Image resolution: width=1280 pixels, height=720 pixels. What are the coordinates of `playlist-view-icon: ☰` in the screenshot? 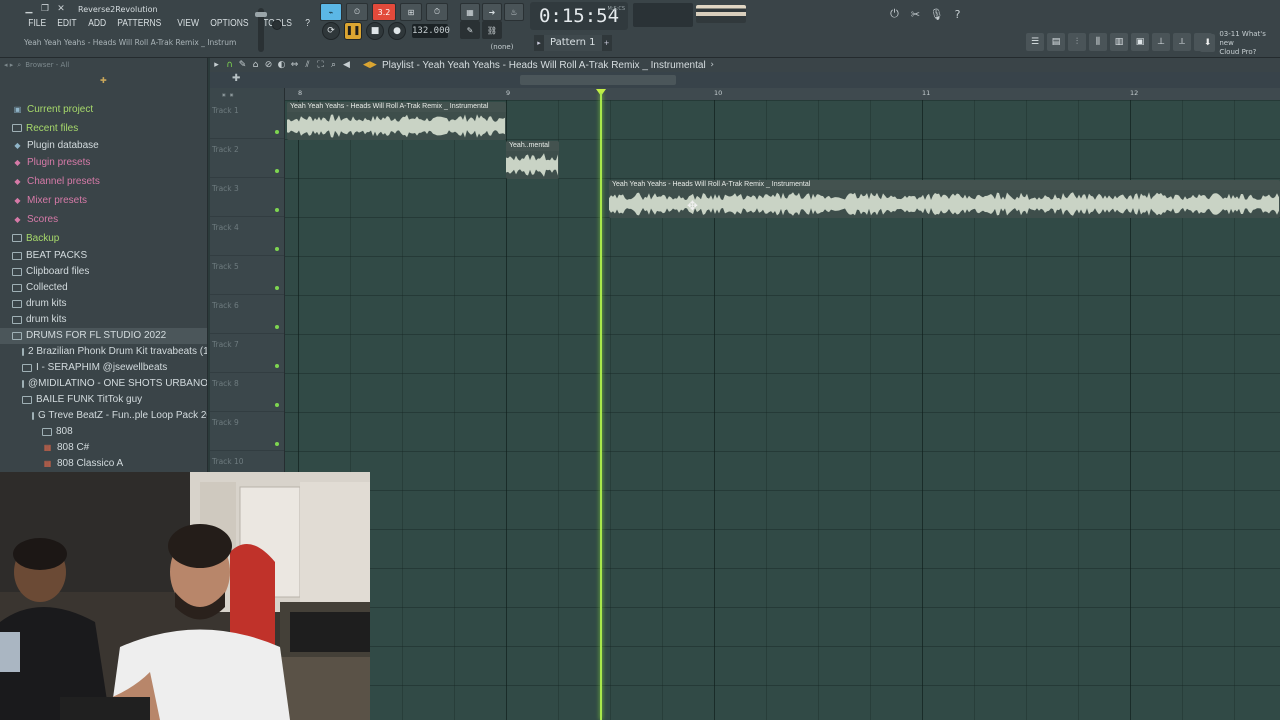 It's located at (1035, 42).